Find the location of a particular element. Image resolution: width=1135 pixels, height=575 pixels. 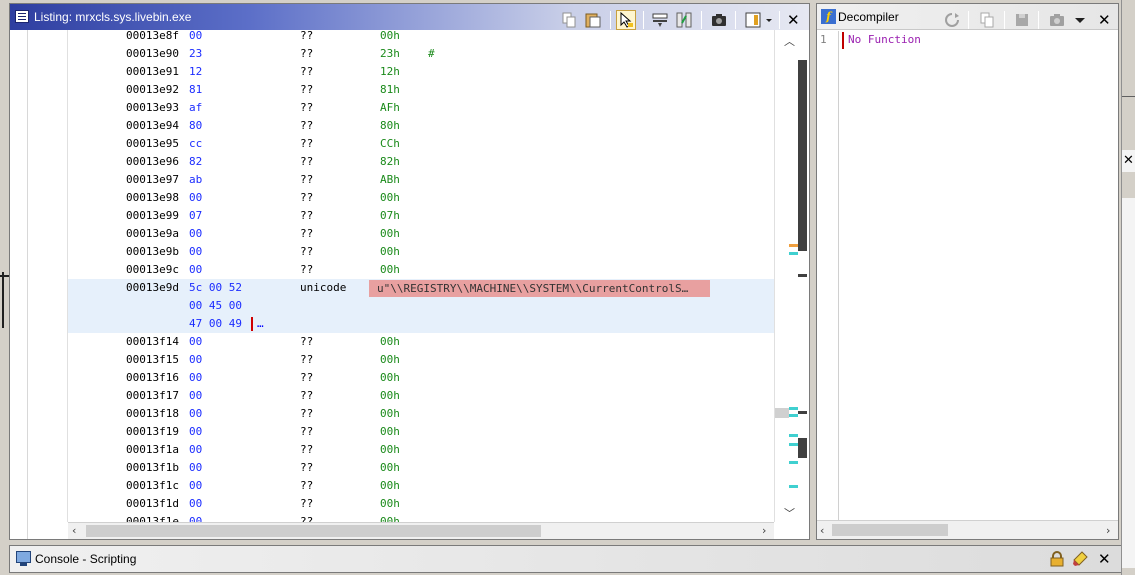

listing-row: 00013f17 00?? 00h is located at coordinates (421, 396).